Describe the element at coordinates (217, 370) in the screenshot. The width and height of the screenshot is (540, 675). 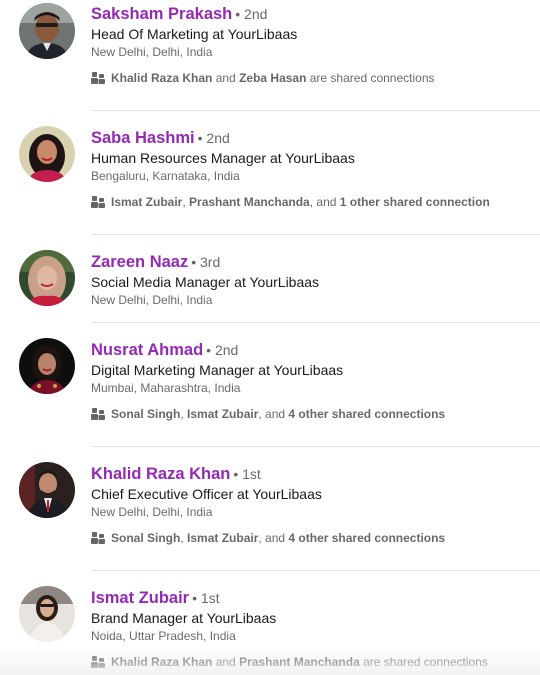
I see `profile-headline: Digital Marketing Manager at YourLibaas` at that location.